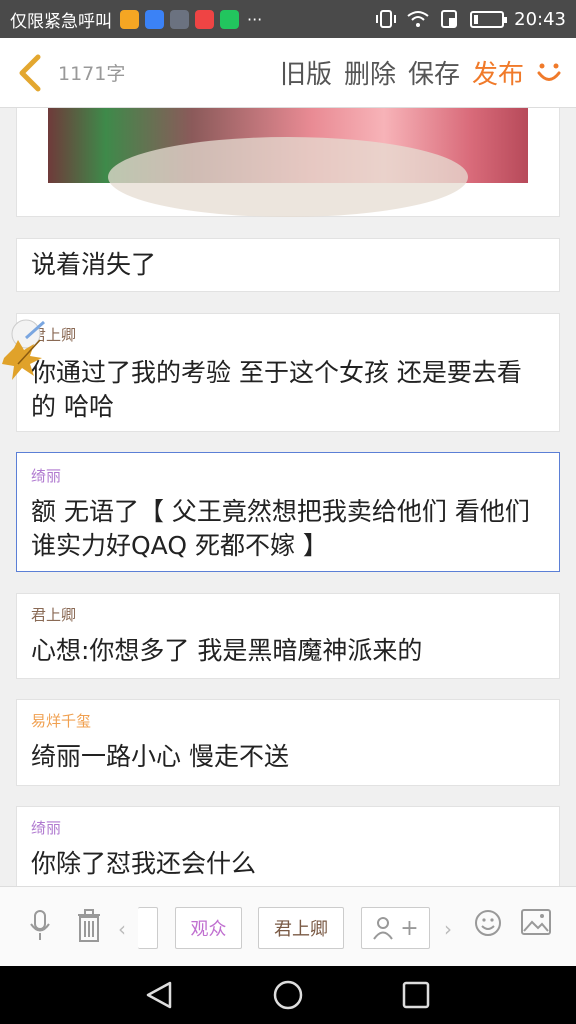 This screenshot has height=1024, width=576. What do you see at coordinates (159, 995) in the screenshot?
I see `back-nav-icon` at bounding box center [159, 995].